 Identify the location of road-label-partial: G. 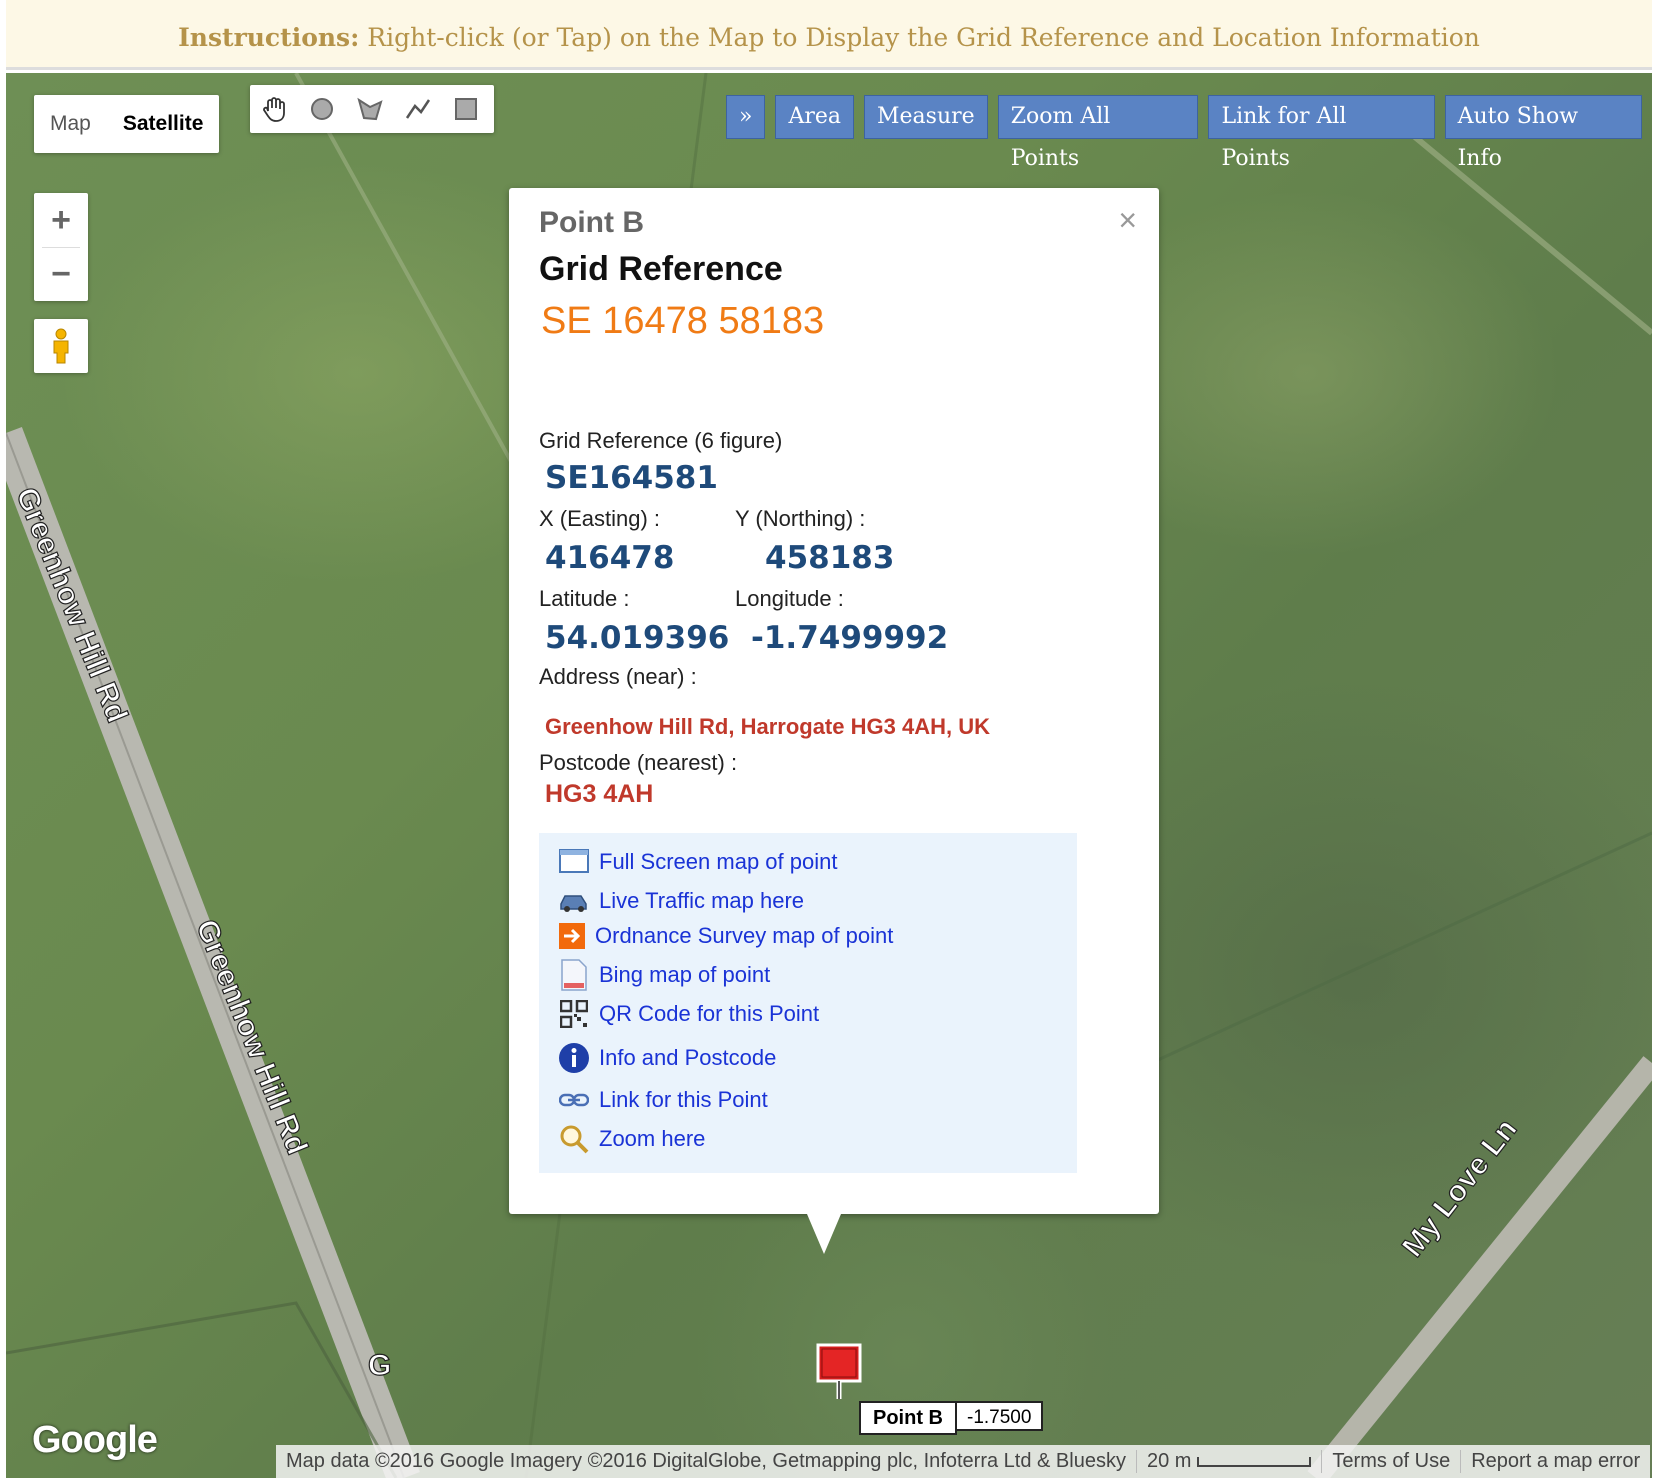
(379, 1365).